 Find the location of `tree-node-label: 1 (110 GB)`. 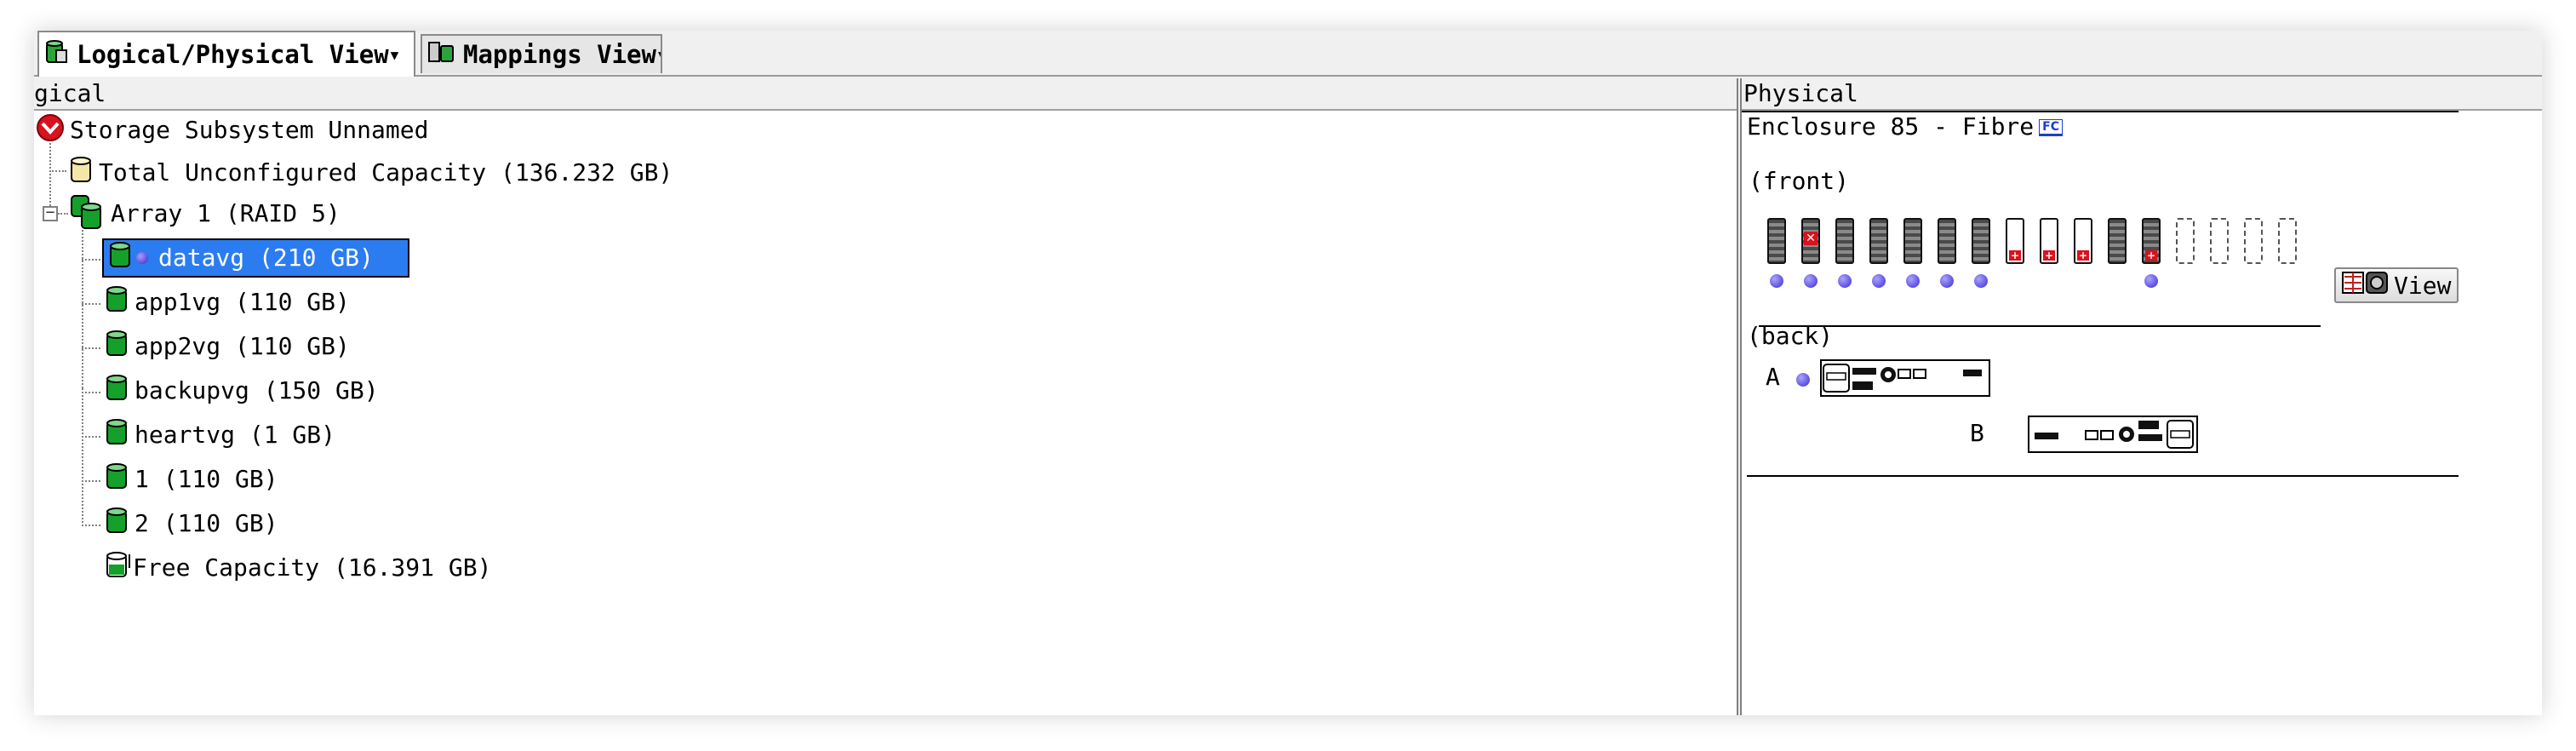

tree-node-label: 1 (110 GB) is located at coordinates (206, 479).